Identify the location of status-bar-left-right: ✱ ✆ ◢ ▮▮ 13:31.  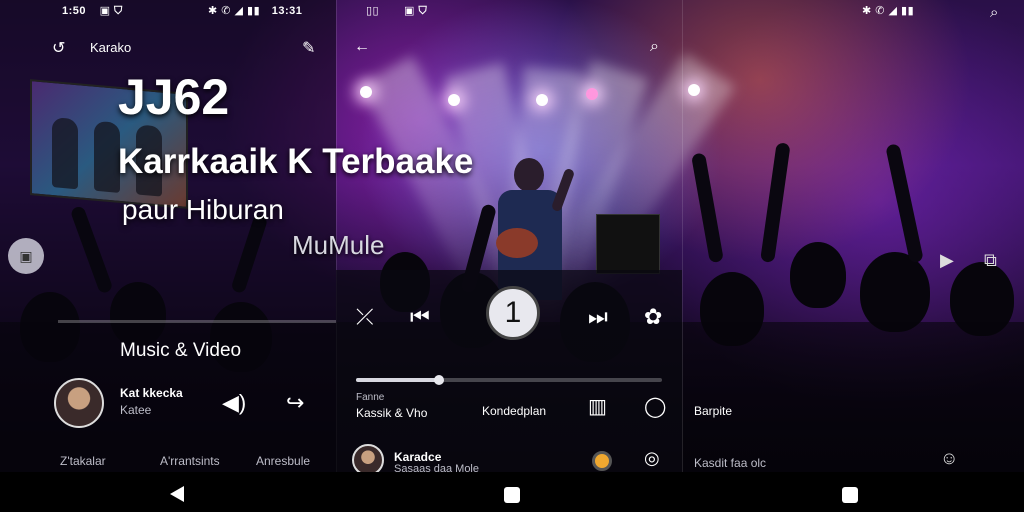
(255, 10).